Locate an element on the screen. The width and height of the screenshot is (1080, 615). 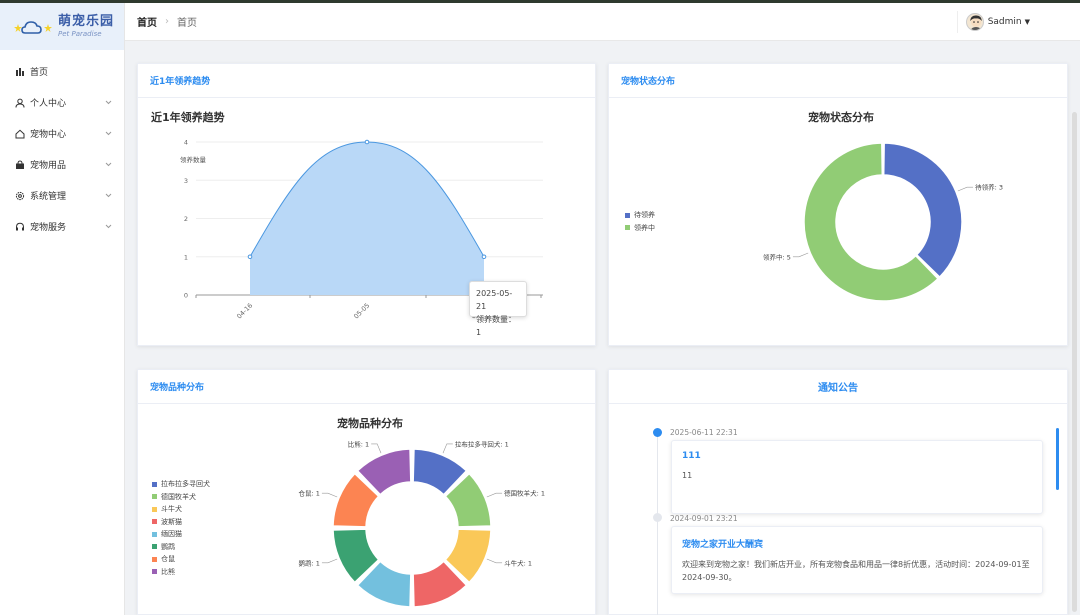
notice-title: 111 is located at coordinates (857, 456).